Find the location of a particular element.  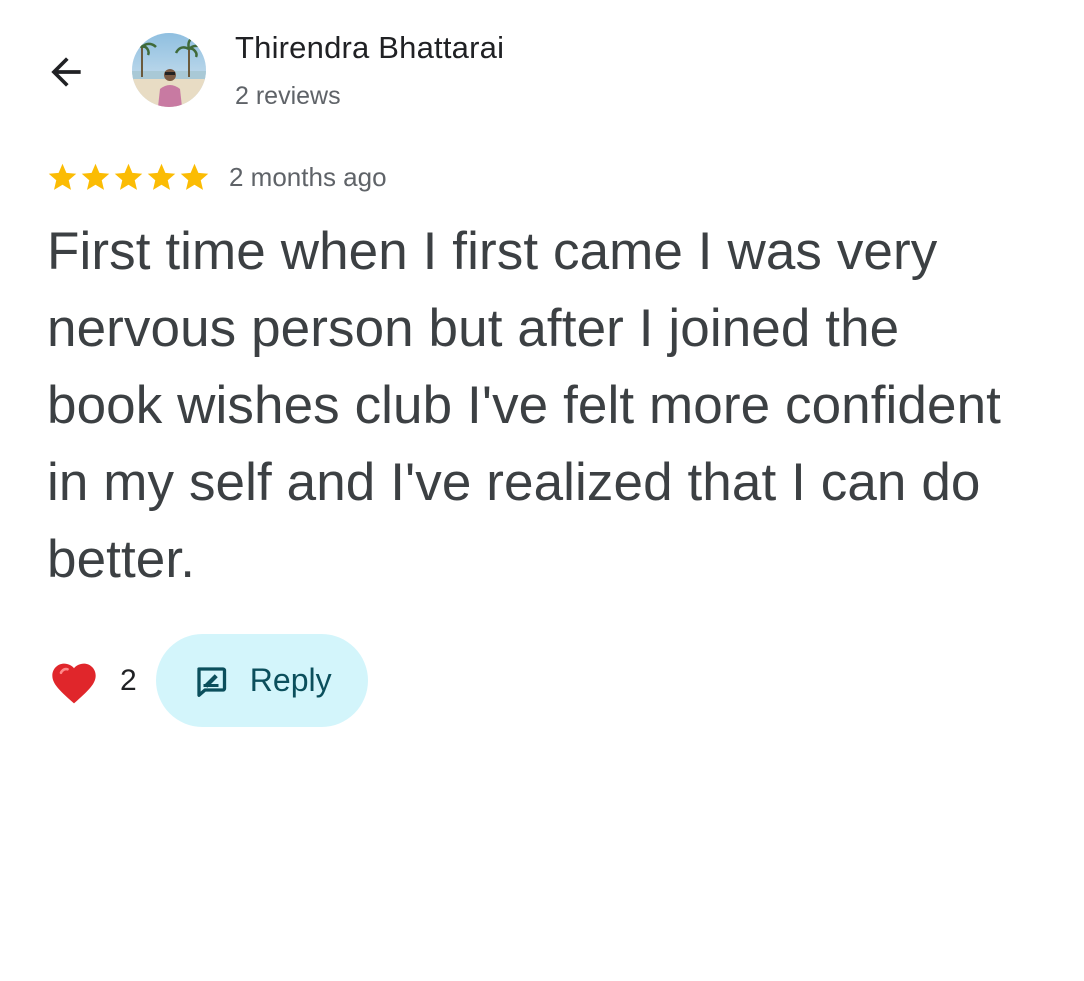

review-count: 2 reviews is located at coordinates (288, 96).